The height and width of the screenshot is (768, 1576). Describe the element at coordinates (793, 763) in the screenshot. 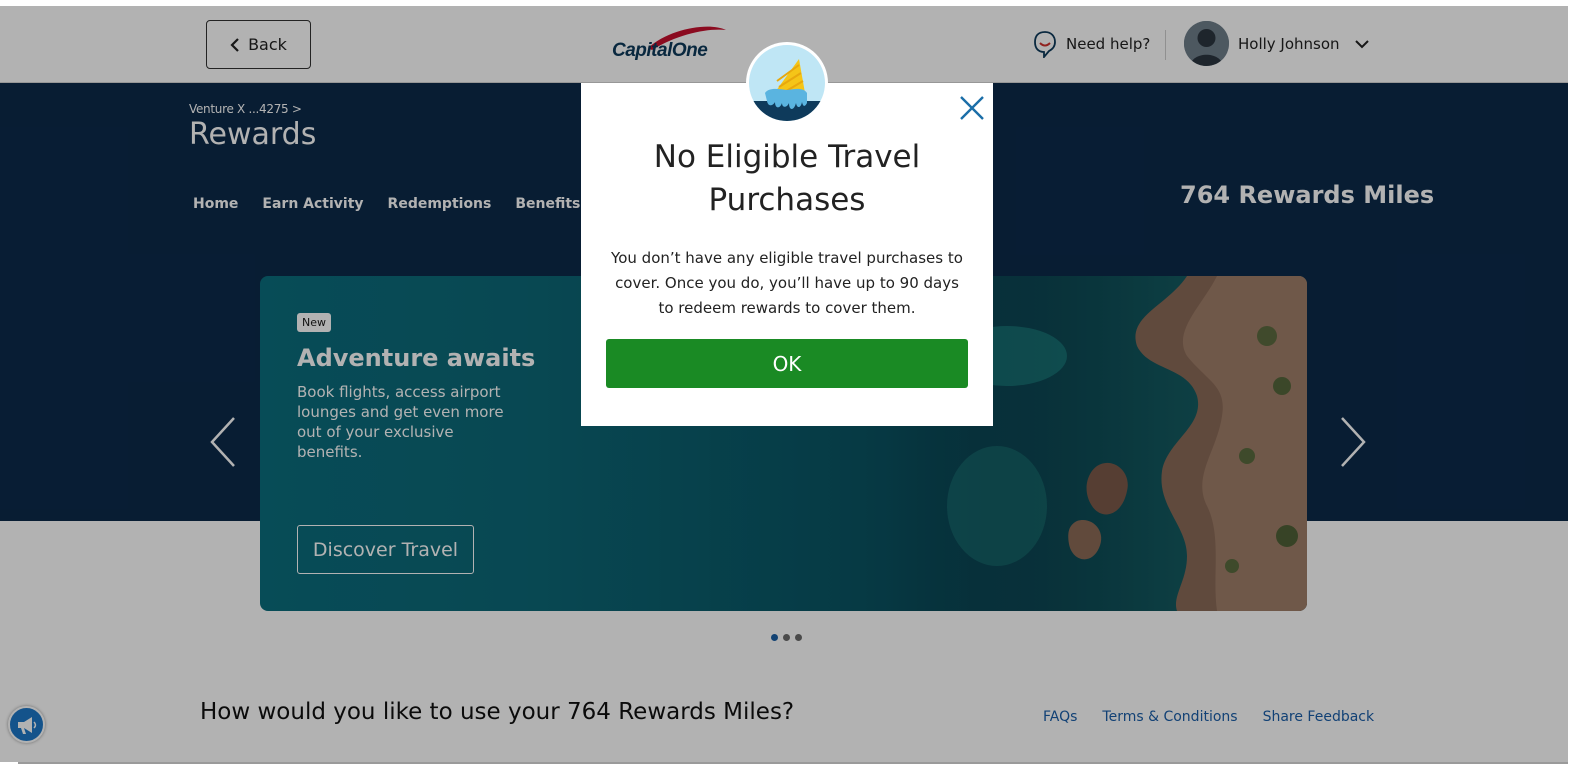

I see `window-bottom-edge` at that location.